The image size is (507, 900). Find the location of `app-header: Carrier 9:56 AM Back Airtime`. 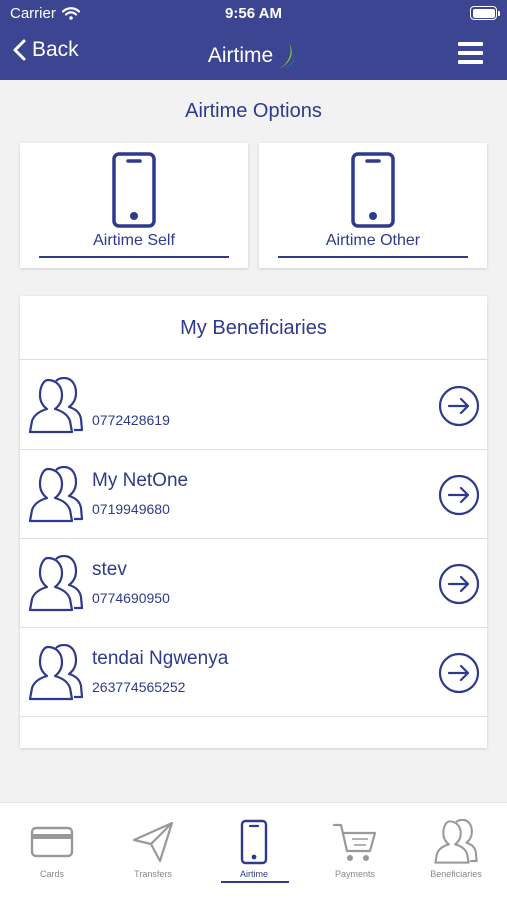

app-header: Carrier 9:56 AM Back Airtime is located at coordinates (253, 40).